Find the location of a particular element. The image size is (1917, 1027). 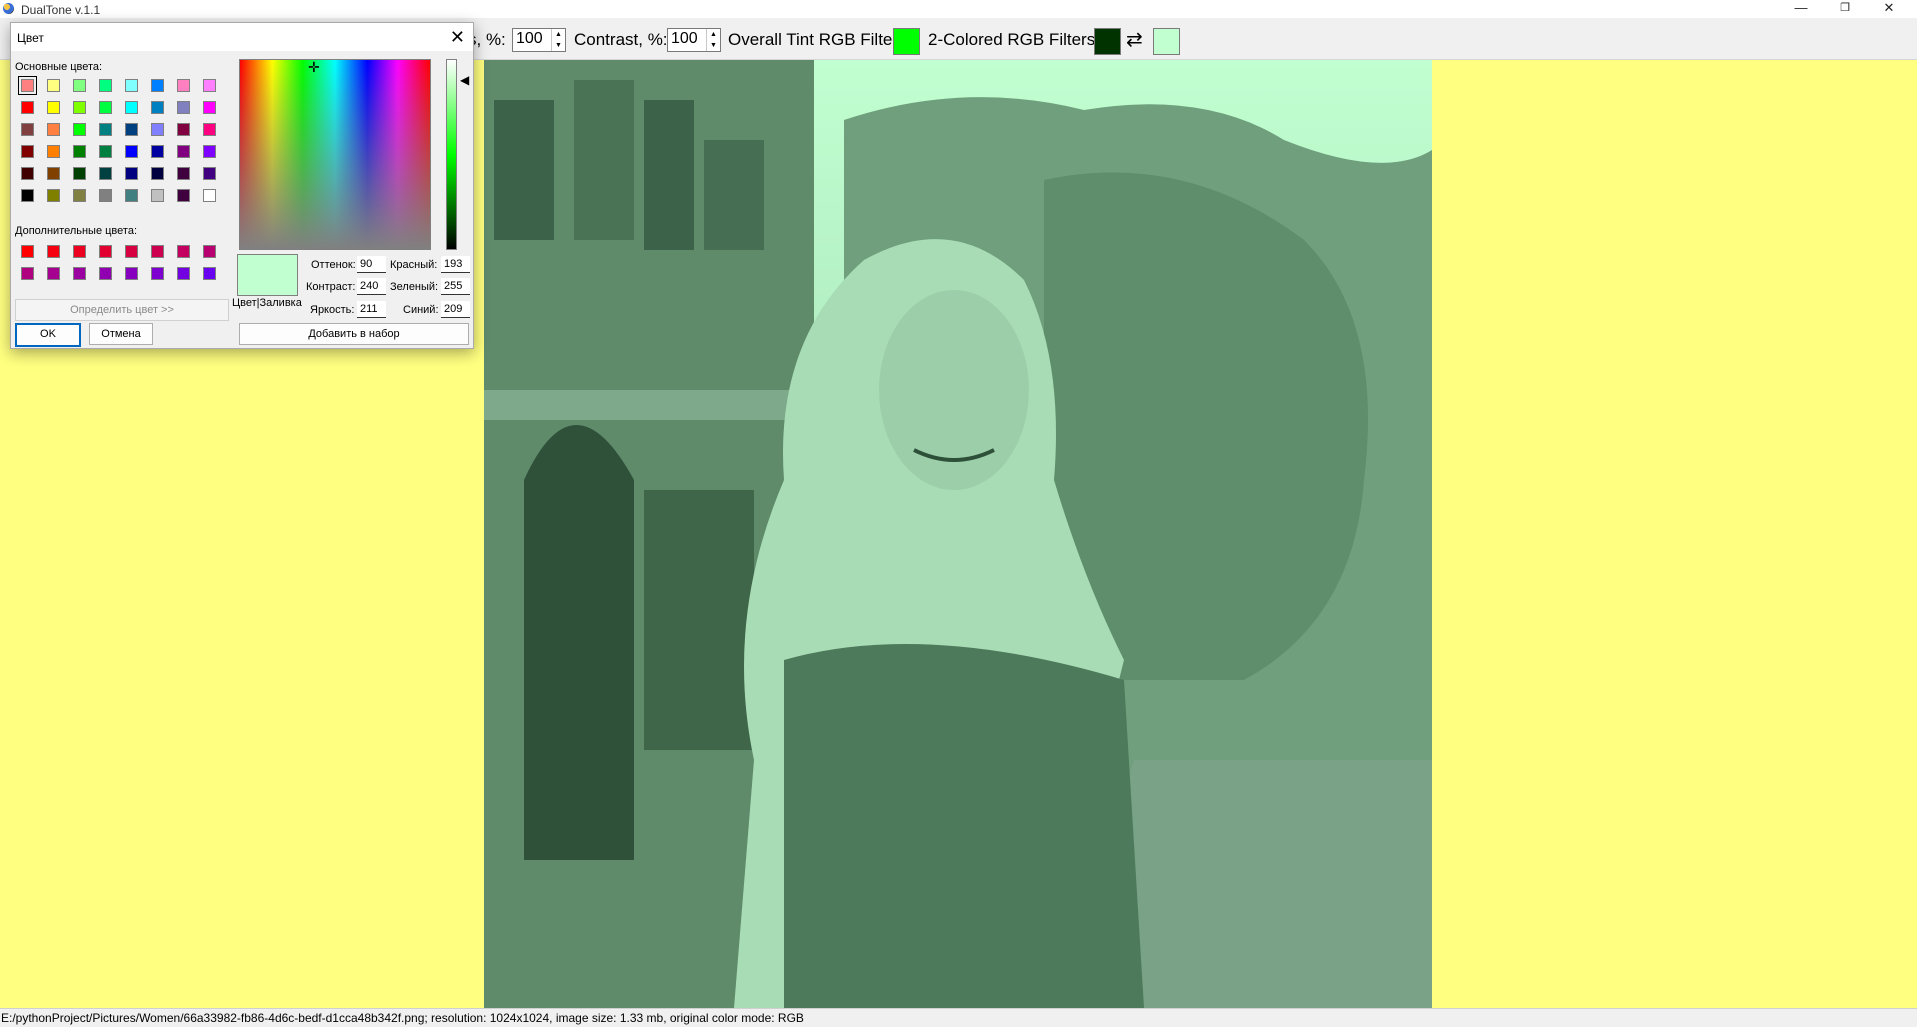

tint-color-swatch is located at coordinates (906, 41).